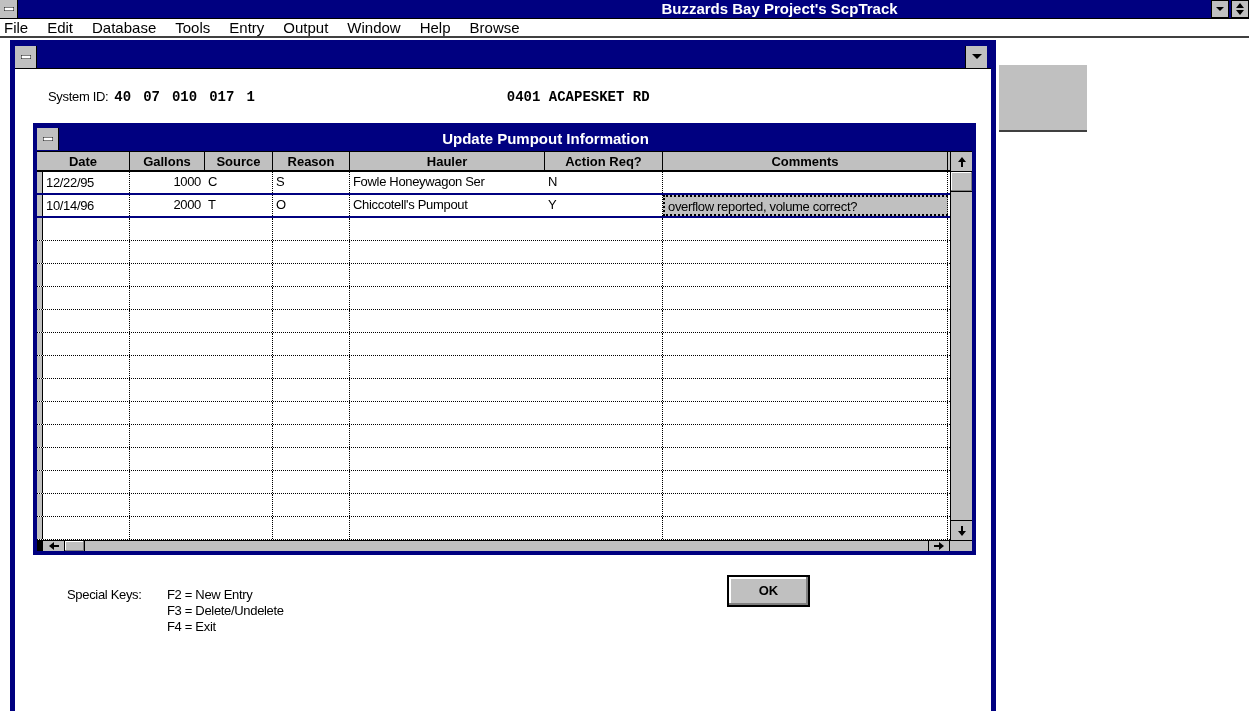 This screenshot has height=713, width=1249. I want to click on table-cell: T, so click(239, 205).